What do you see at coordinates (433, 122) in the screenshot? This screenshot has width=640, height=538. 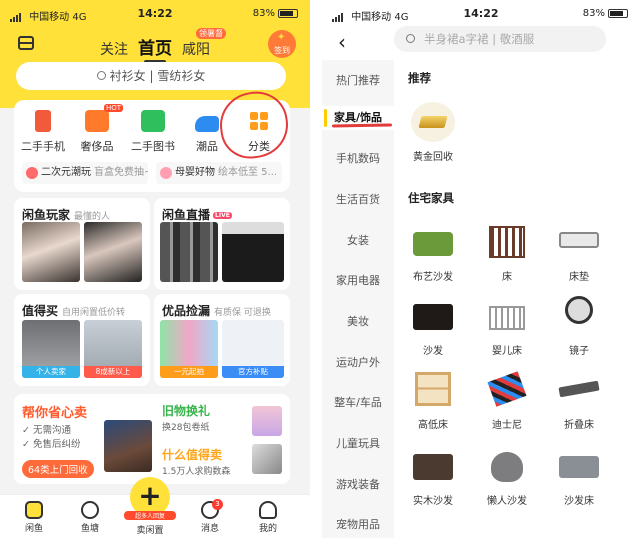 I see `gold-icon` at bounding box center [433, 122].